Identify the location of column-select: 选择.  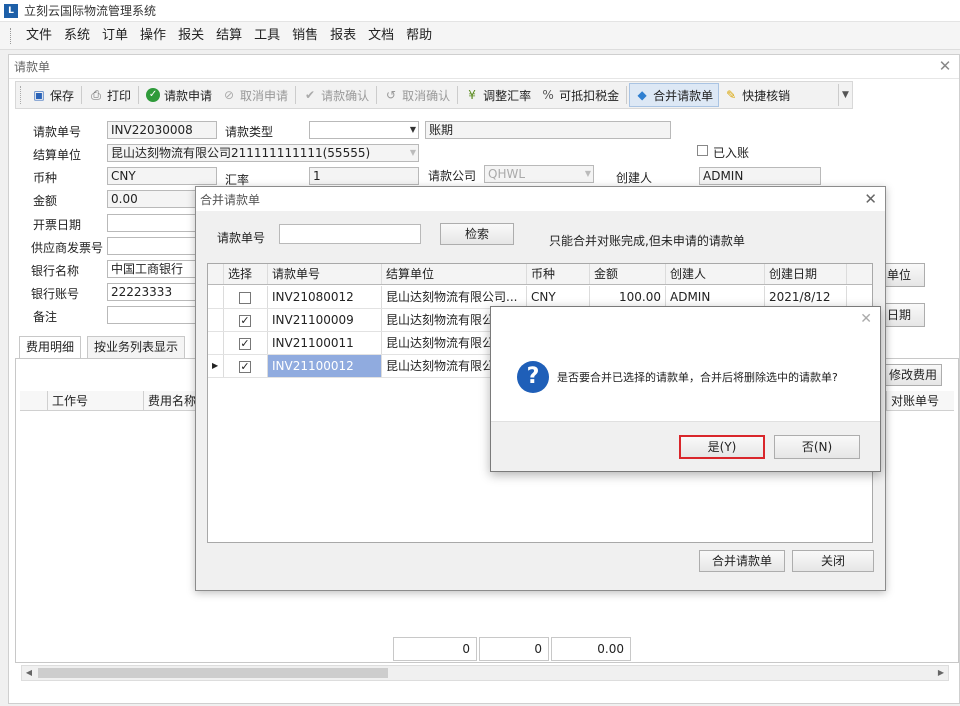
(246, 274).